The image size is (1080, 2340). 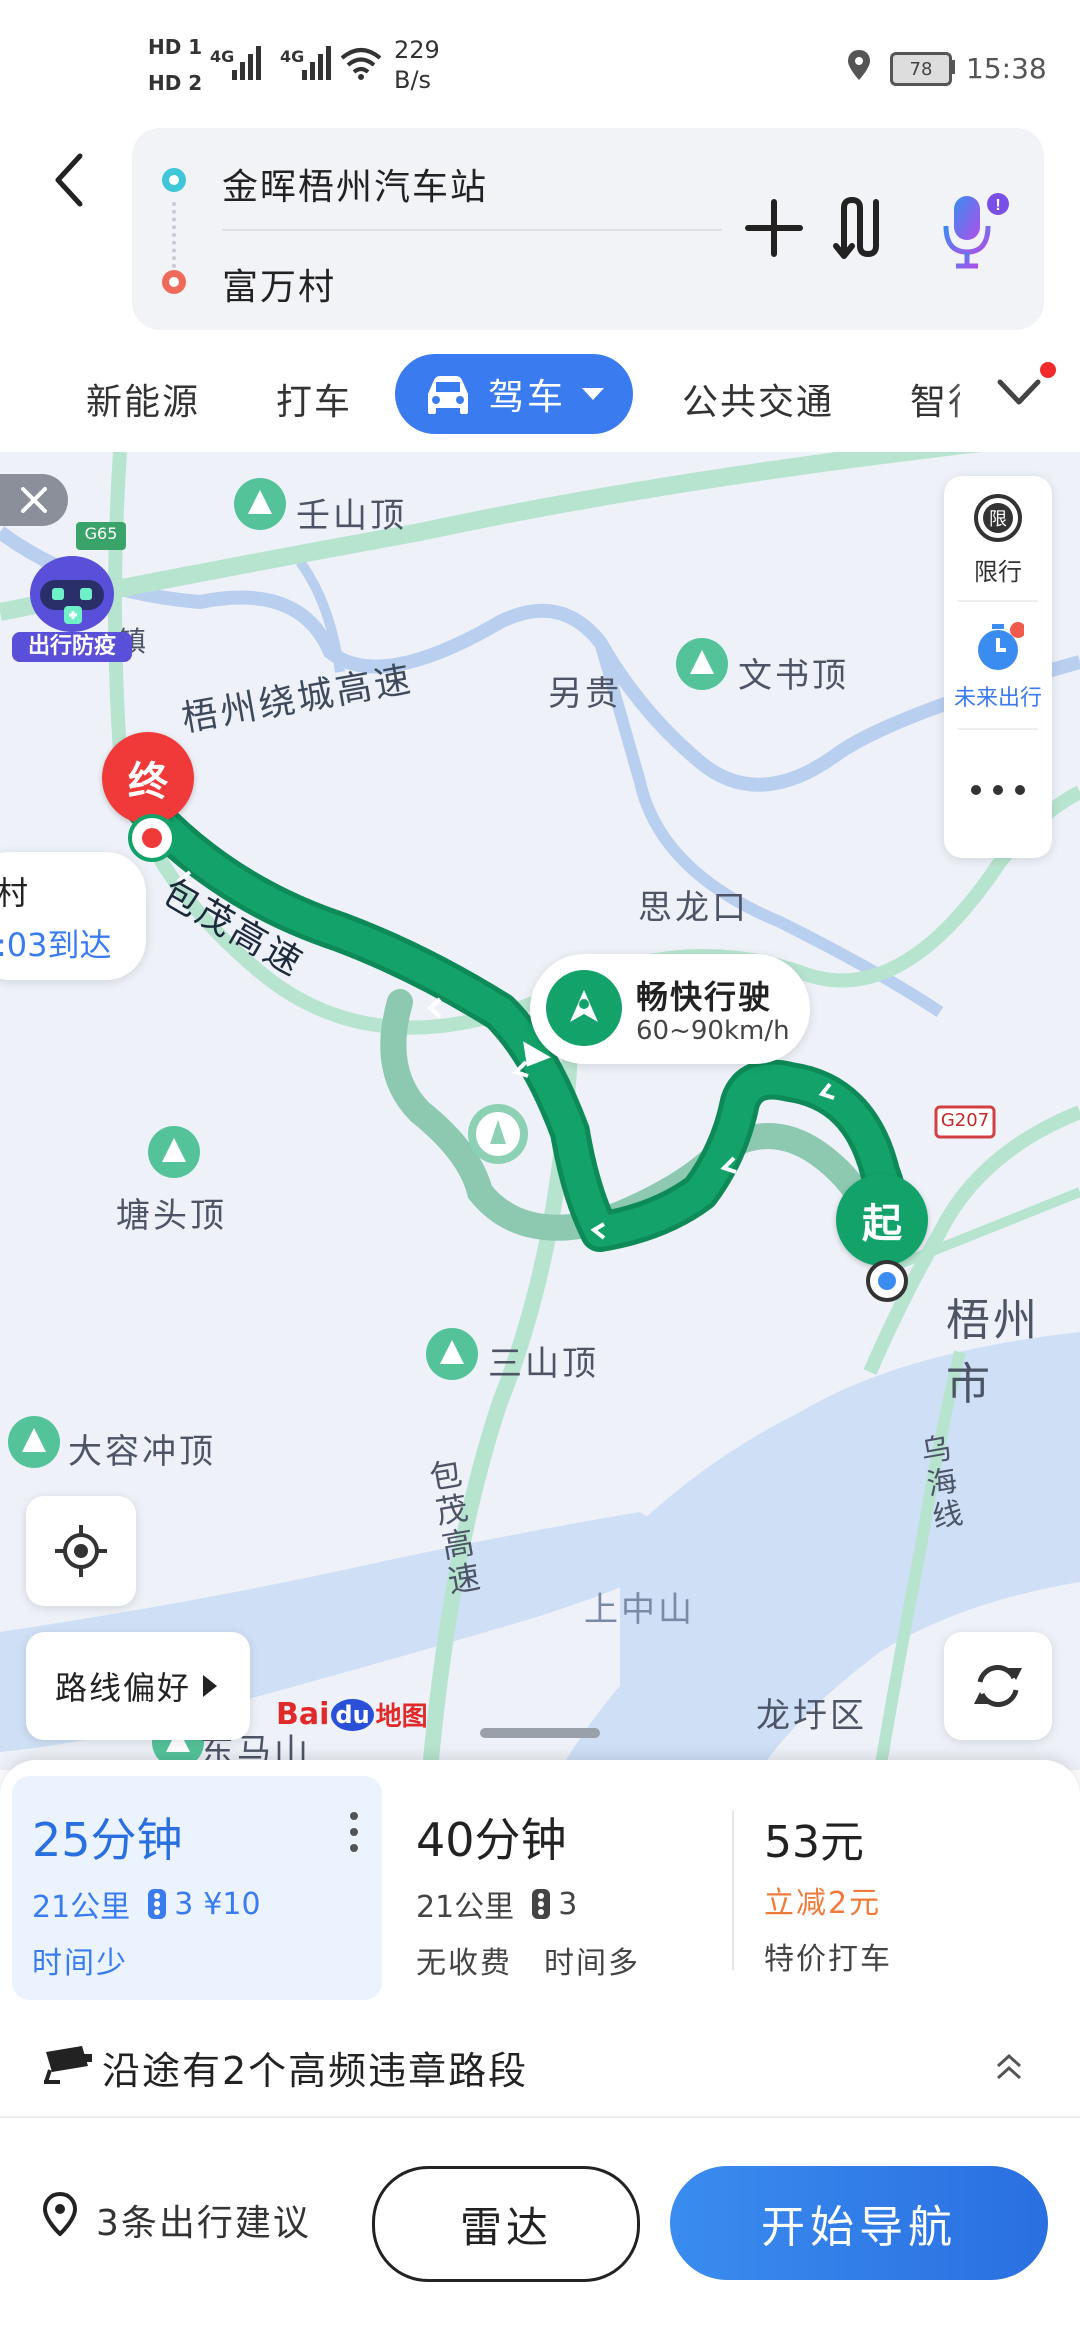 I want to click on battery-icon: 78, so click(x=921, y=69).